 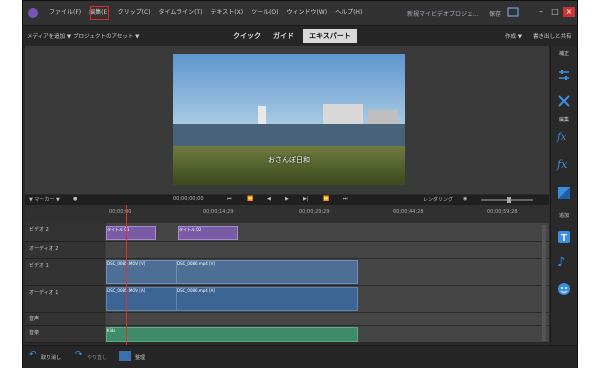 What do you see at coordinates (283, 36) in the screenshot?
I see `tab-guided: ガイド` at bounding box center [283, 36].